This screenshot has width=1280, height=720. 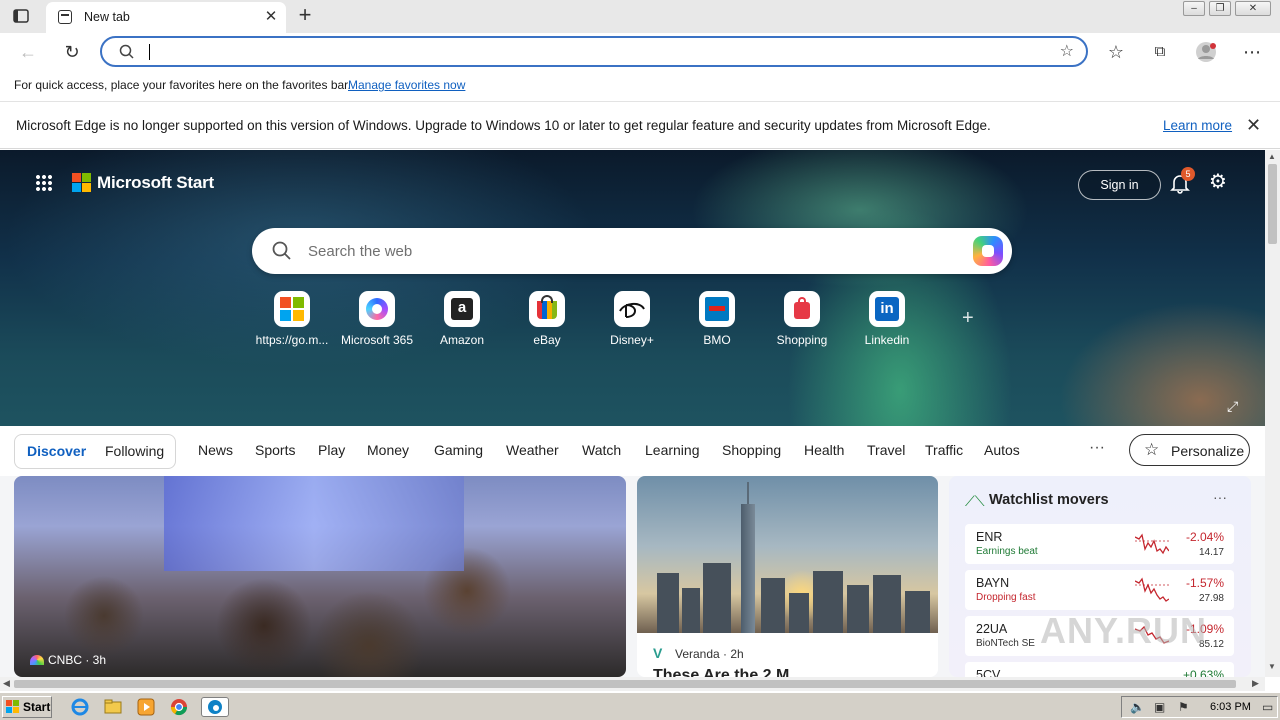 What do you see at coordinates (887, 321) in the screenshot?
I see `quick-link-linkedin: in Linkedin` at bounding box center [887, 321].